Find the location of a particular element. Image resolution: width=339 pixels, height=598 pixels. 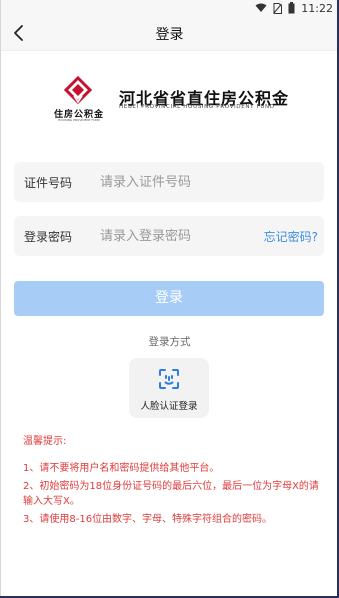

page-title: 登录 is located at coordinates (169, 35).